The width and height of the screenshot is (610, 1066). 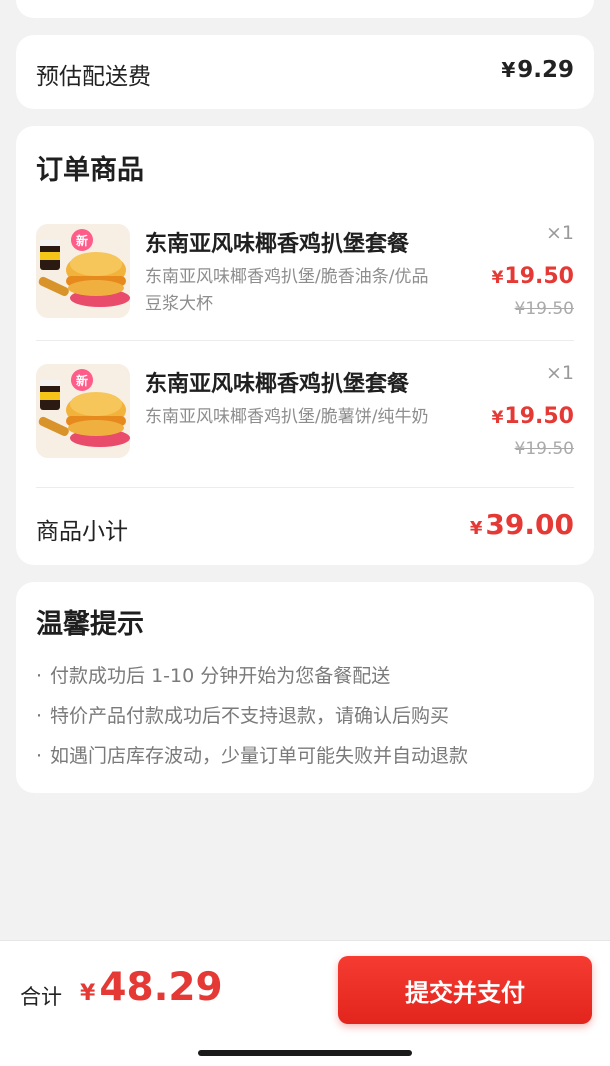 I want to click on previous-card, so click(x=305, y=9).